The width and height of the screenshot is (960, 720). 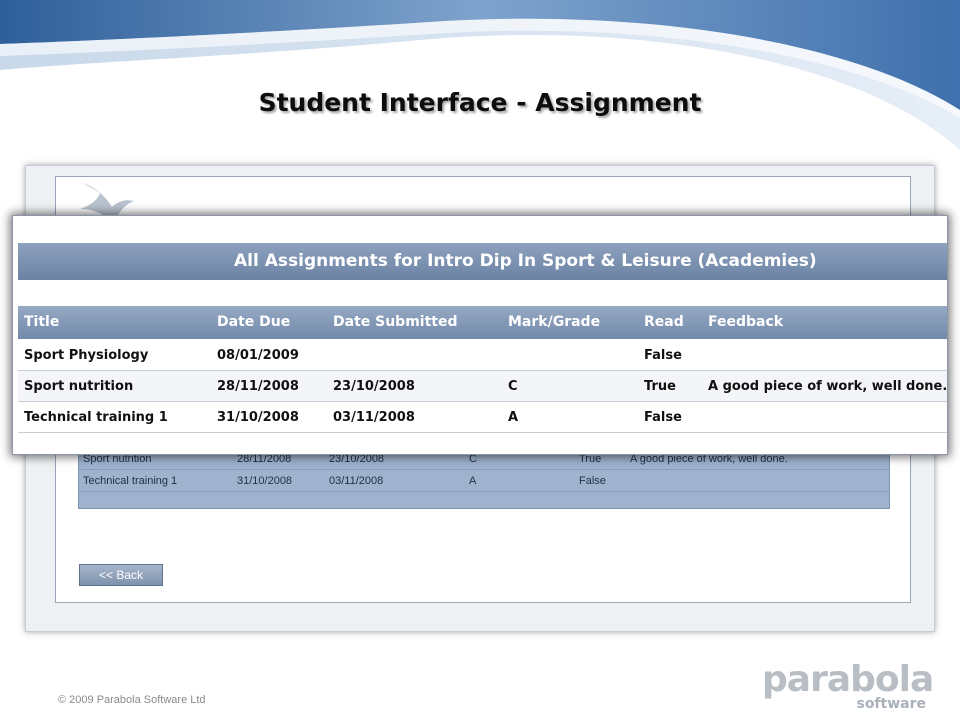 I want to click on cell-date-due: 08/01/2009, so click(x=258, y=355).